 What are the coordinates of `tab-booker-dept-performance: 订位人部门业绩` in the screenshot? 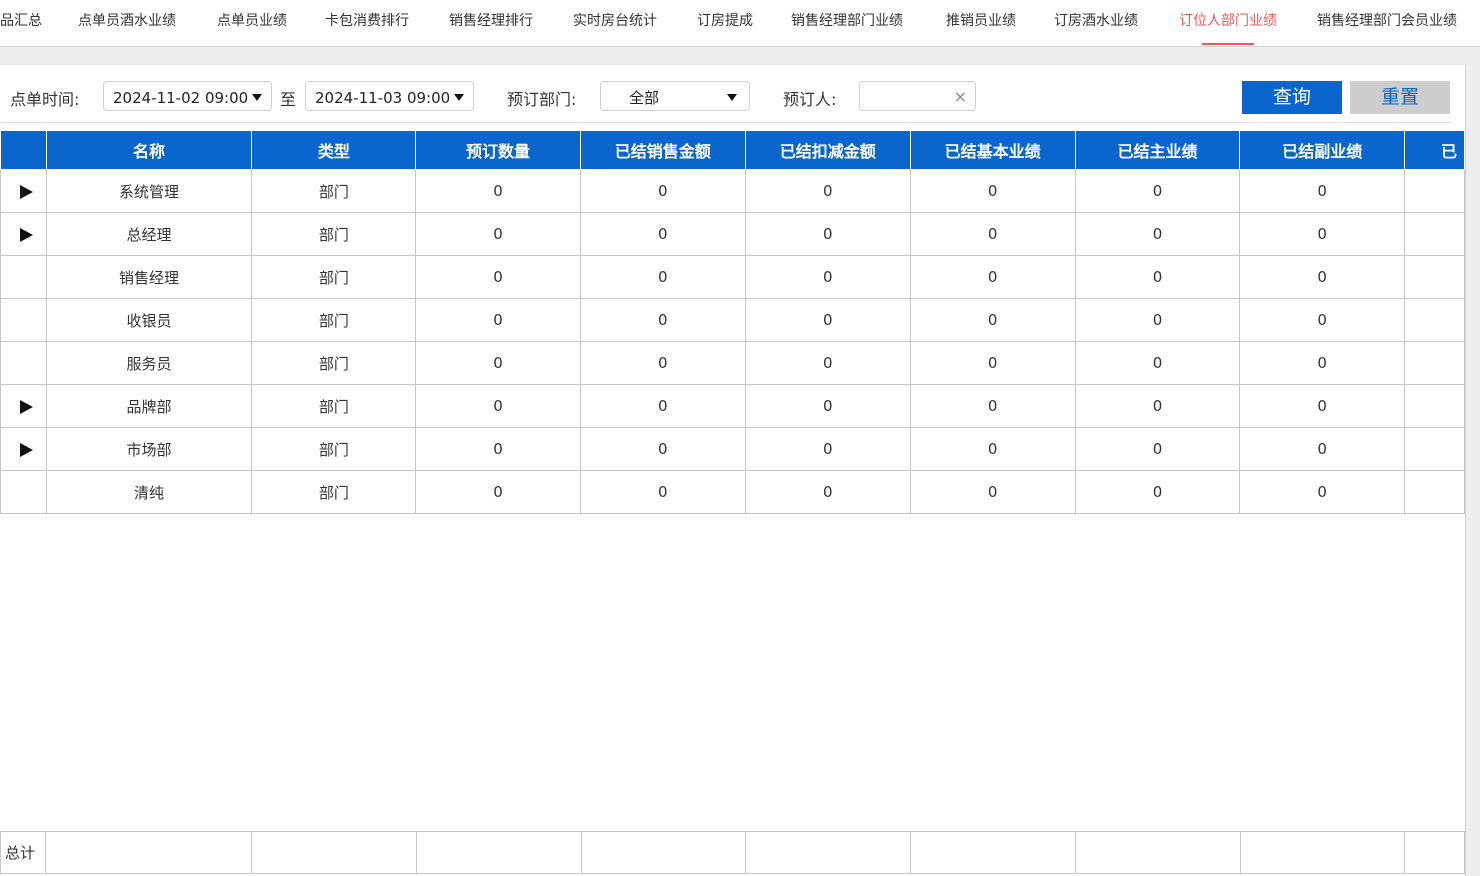 It's located at (1228, 22).